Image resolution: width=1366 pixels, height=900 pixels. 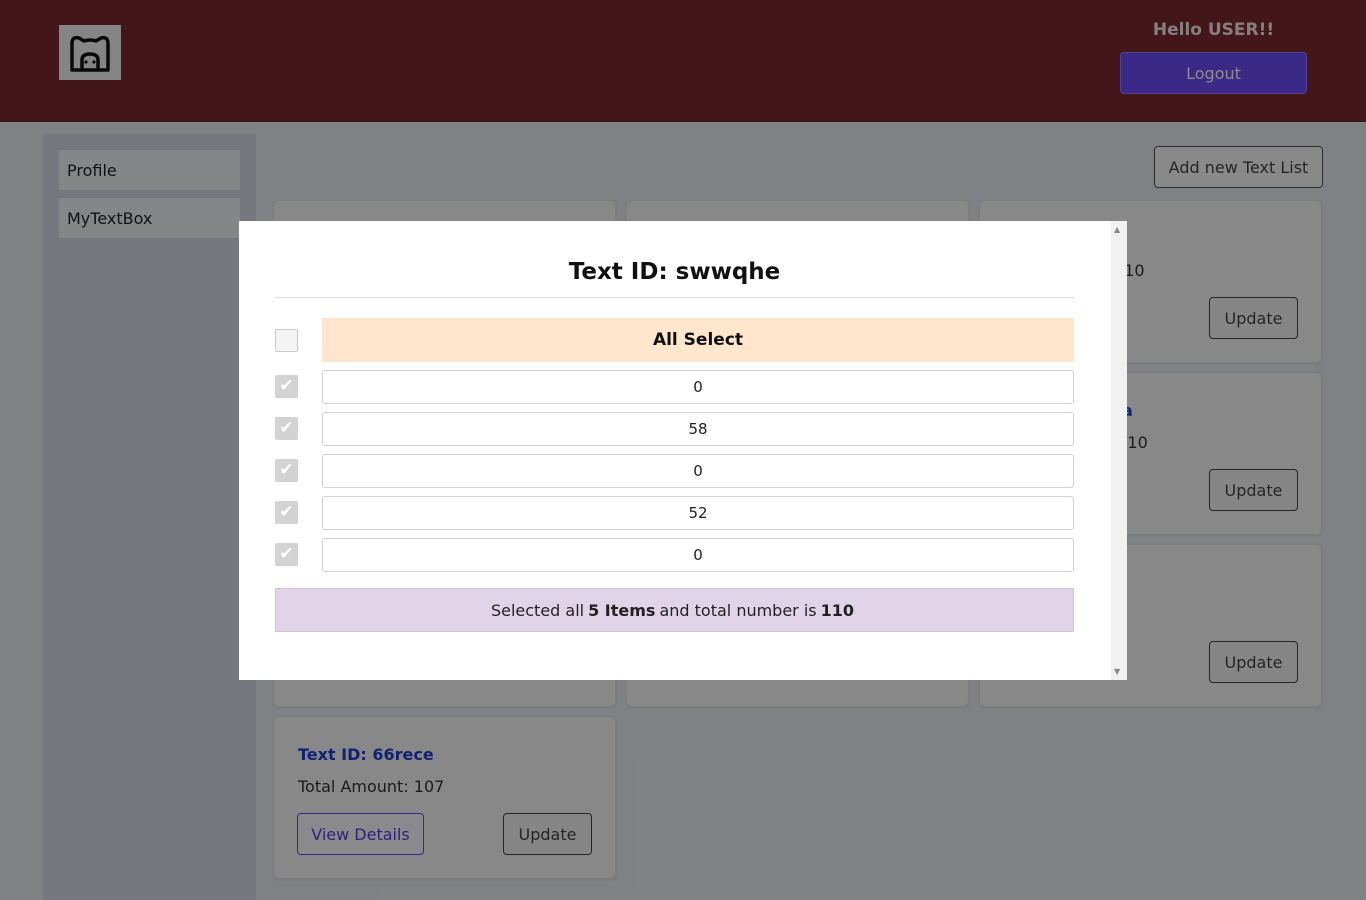 I want to click on modal-scrollbar: ▲ ▼, so click(x=1119, y=450).